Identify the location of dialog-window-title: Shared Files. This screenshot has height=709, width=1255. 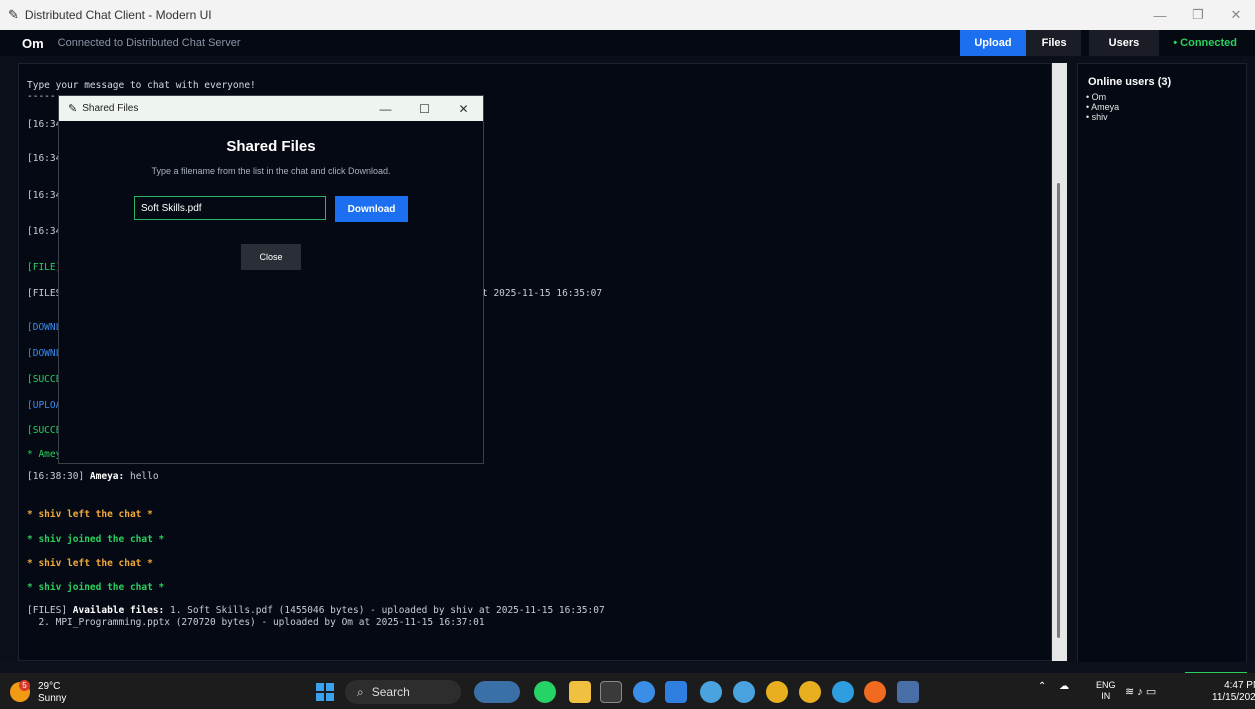
(110, 108).